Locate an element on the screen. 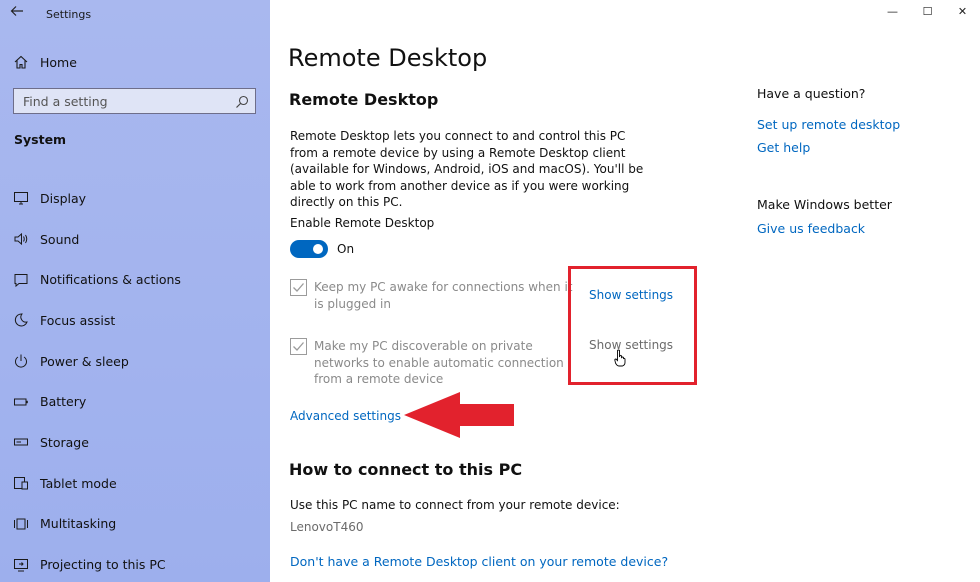 Image resolution: width=980 pixels, height=582 pixels. sidebar-item-focus-assist: Focus assist is located at coordinates (96, 320).